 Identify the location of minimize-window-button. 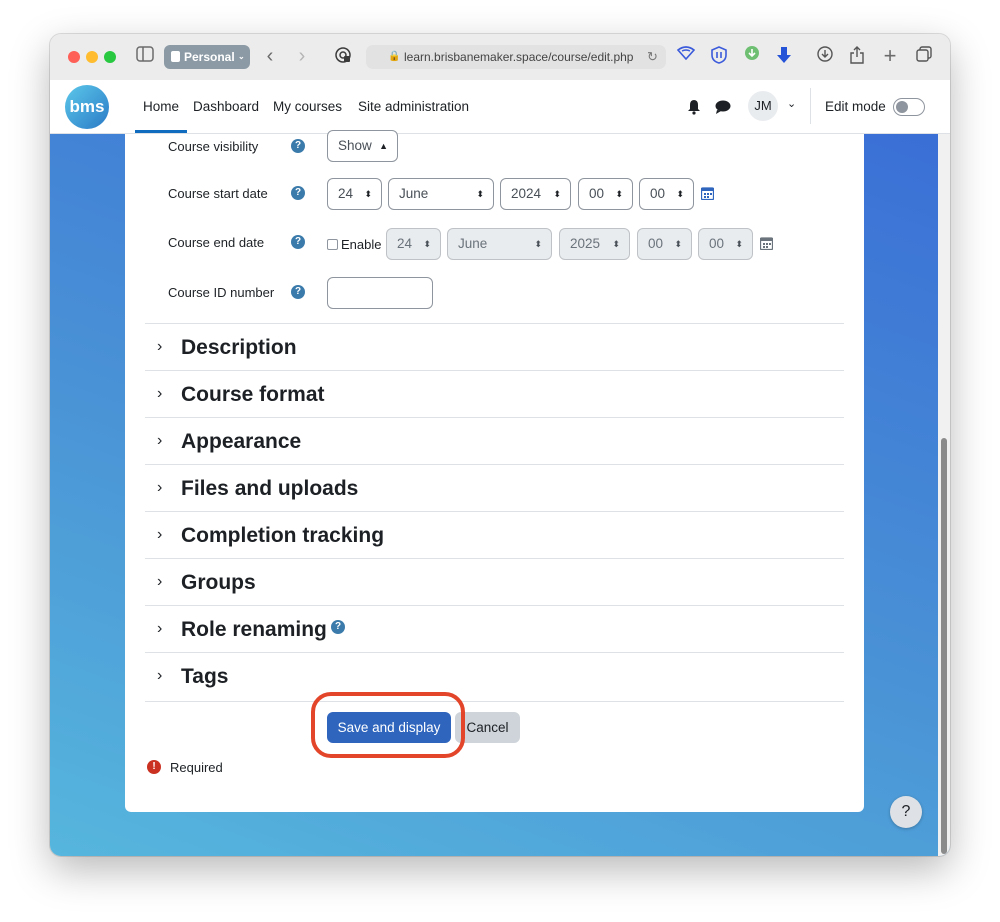
(92, 57).